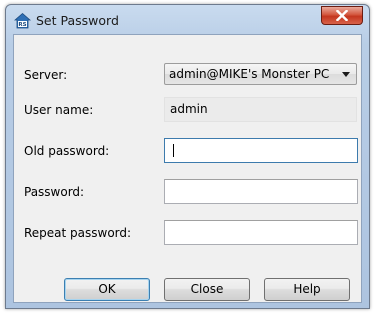 Image resolution: width=377 pixels, height=314 pixels. I want to click on password-label: Password:, so click(54, 192).